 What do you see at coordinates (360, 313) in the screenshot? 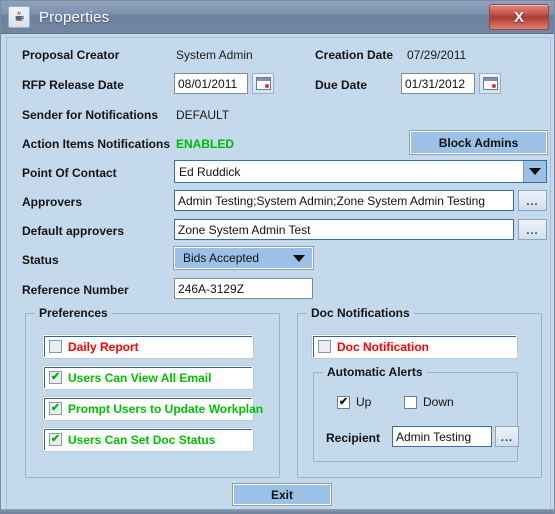
I see `doc-notifications-group-title: Doc Notifications` at bounding box center [360, 313].